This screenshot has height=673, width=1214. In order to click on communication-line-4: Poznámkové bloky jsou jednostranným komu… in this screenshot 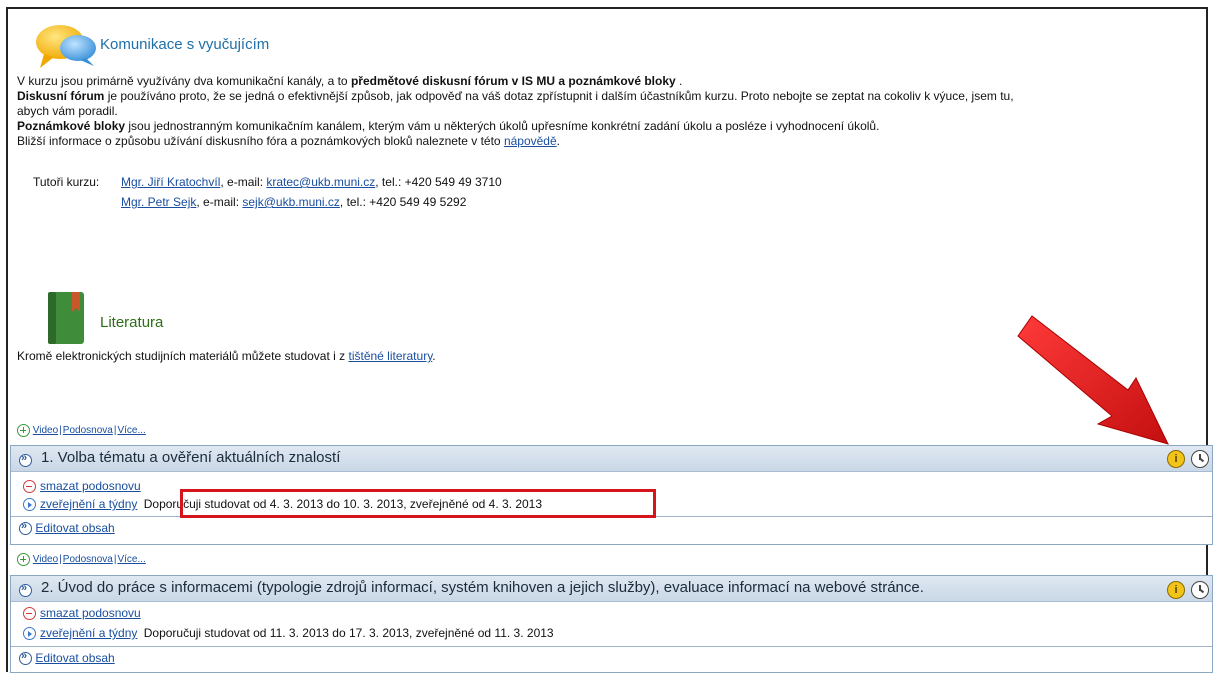, I will do `click(448, 126)`.